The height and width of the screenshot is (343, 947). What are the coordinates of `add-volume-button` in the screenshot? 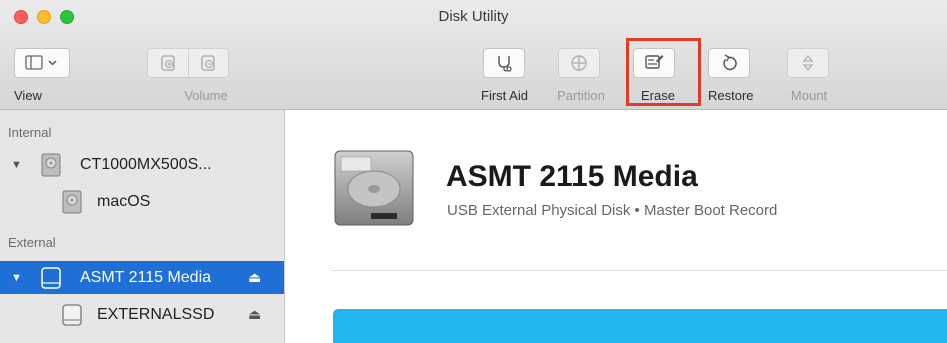 It's located at (168, 63).